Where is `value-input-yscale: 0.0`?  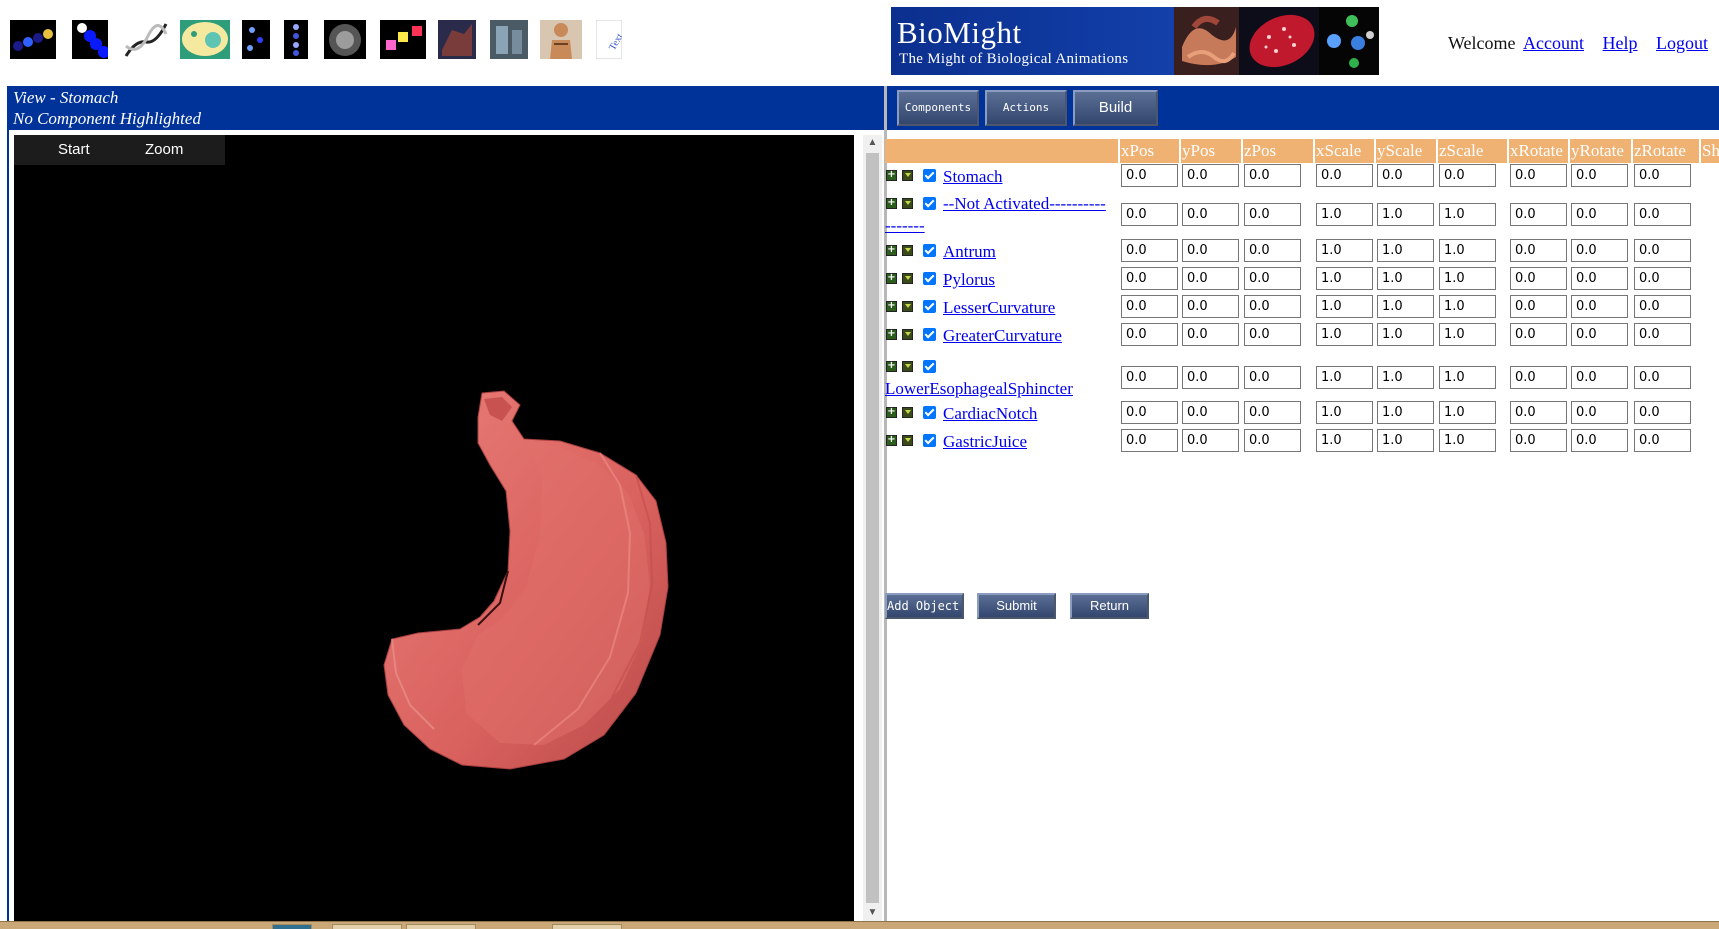 value-input-yscale: 0.0 is located at coordinates (1405, 175).